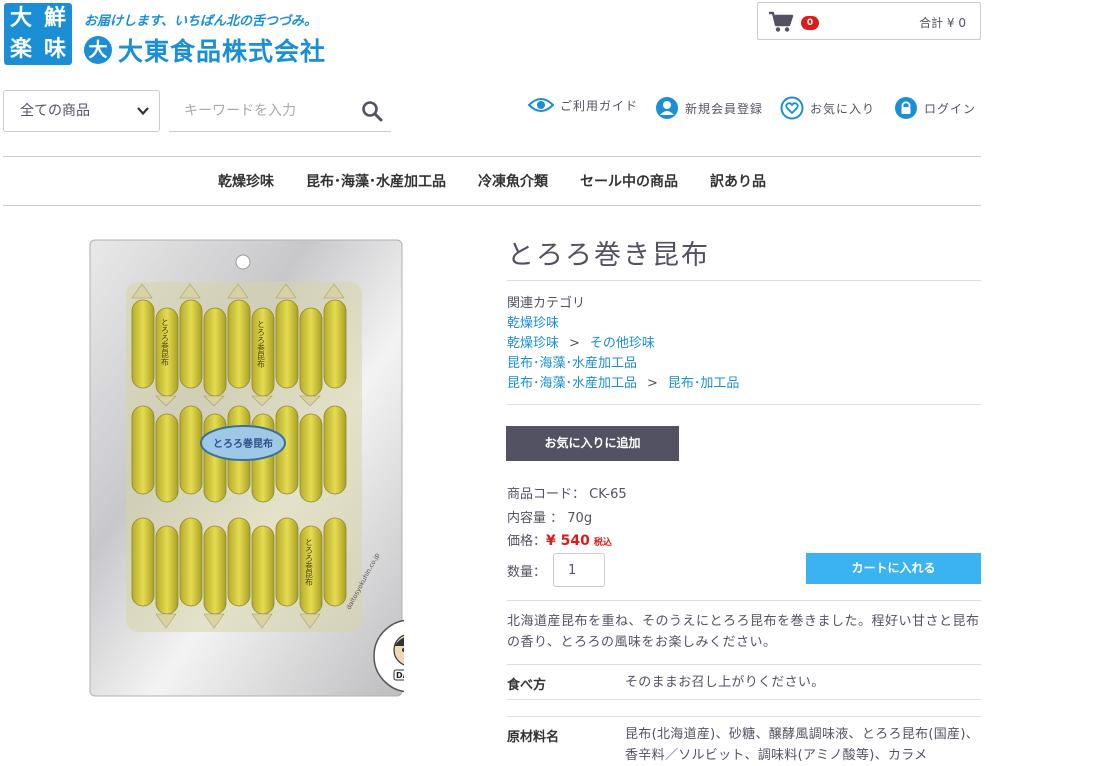  I want to click on how-to-eat-value: そのままお召し上がりください。, so click(725, 682).